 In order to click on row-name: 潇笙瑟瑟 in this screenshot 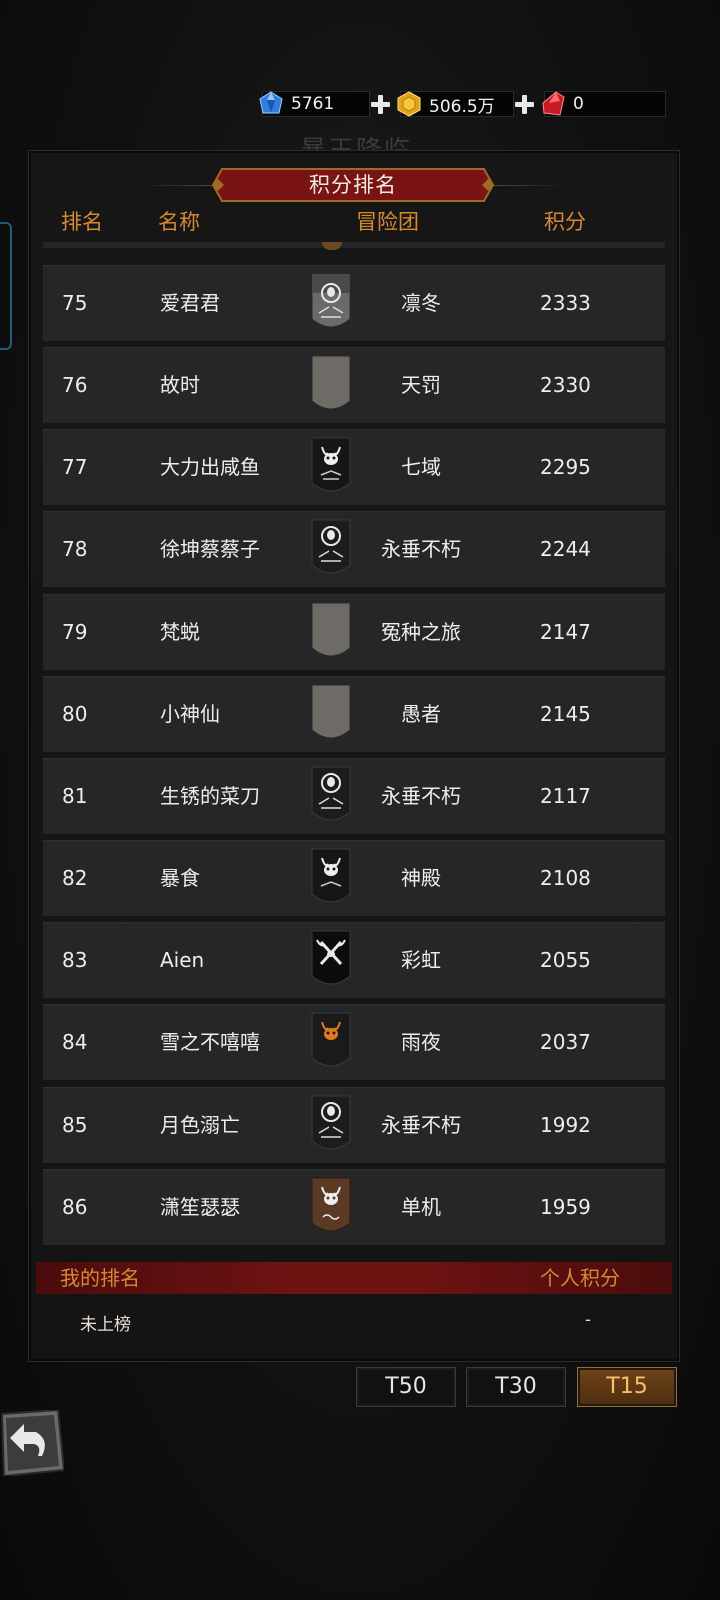, I will do `click(200, 1207)`.